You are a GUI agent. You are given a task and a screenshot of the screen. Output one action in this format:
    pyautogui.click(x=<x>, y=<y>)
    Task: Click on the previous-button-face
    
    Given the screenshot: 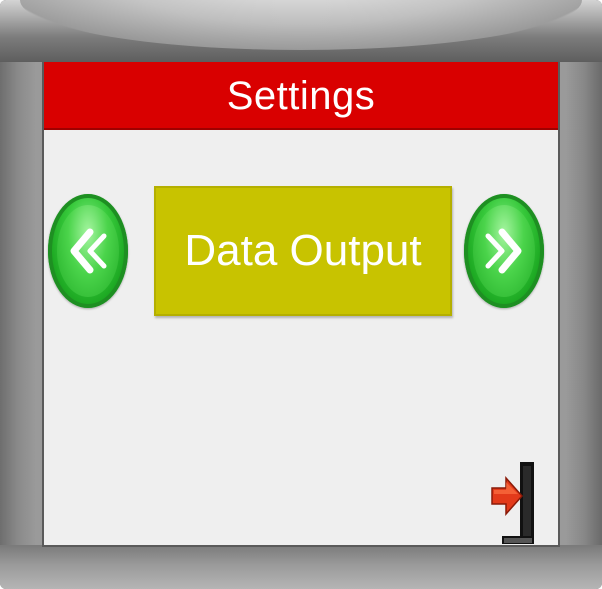 What is the action you would take?
    pyautogui.click(x=88, y=251)
    